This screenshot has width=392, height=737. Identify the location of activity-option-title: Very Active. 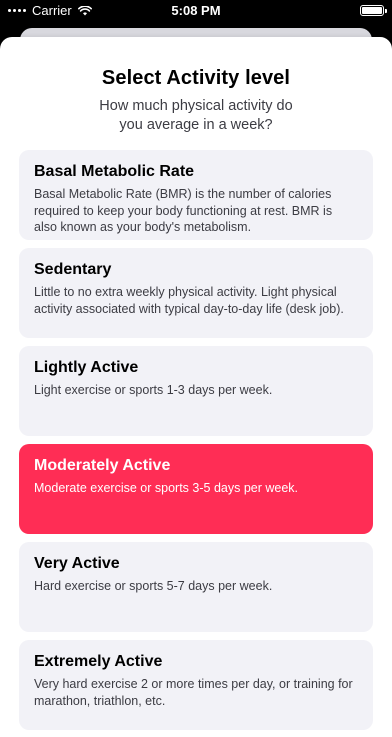
(77, 563).